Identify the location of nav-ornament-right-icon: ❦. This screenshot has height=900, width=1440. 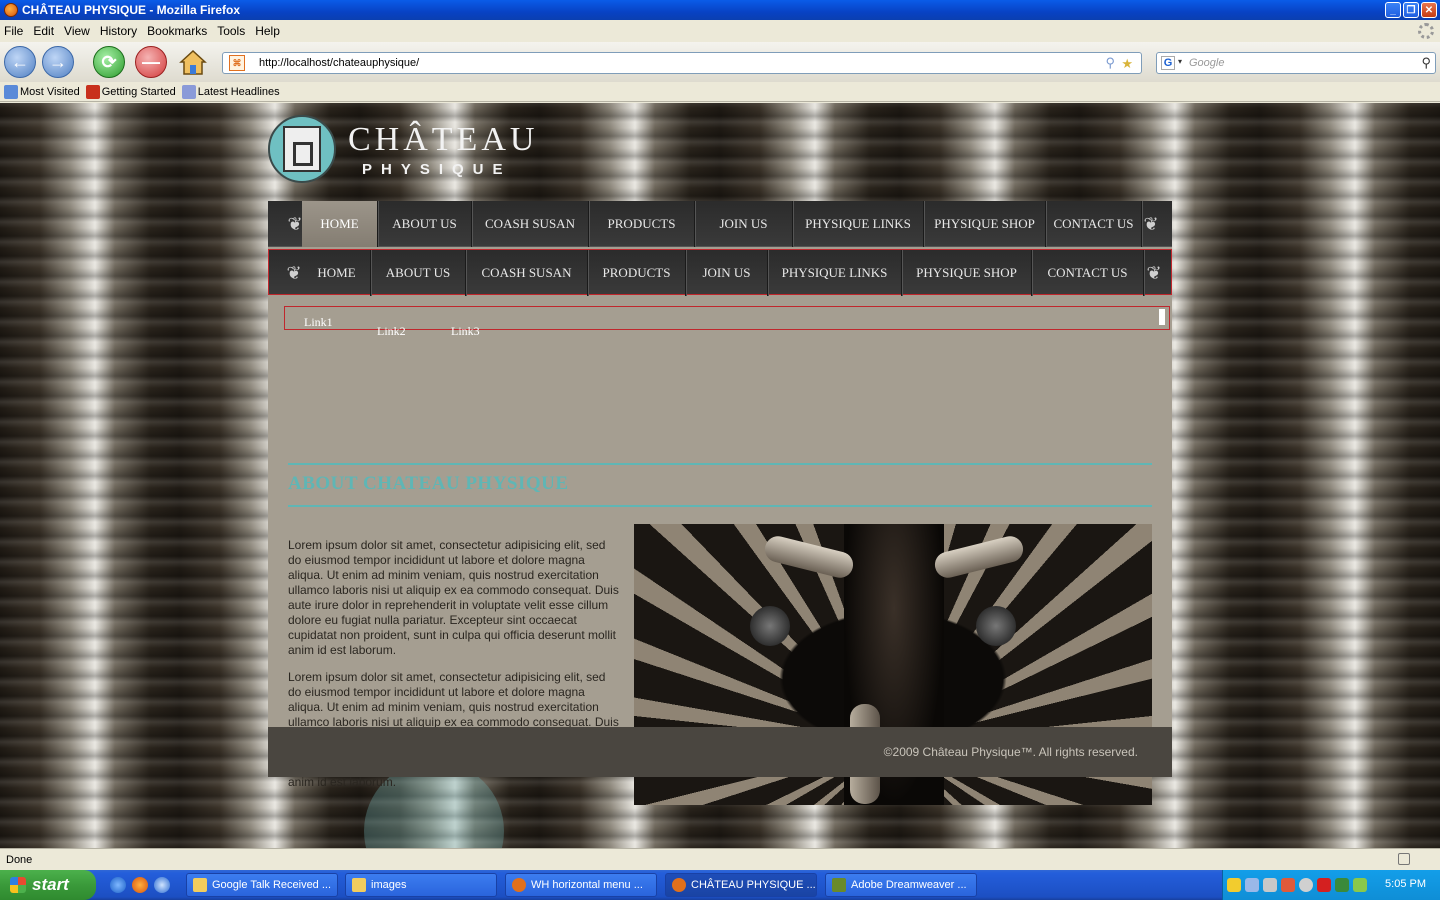
(1151, 223).